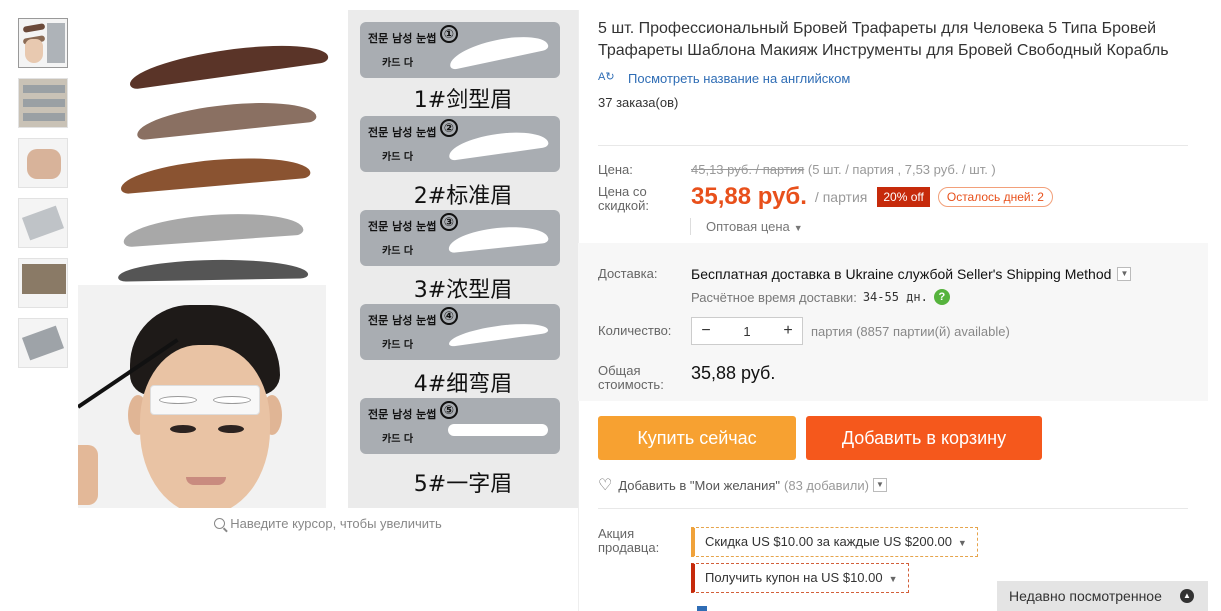  Describe the element at coordinates (828, 541) in the screenshot. I see `seller-discount-text: Скидка US $10.00 за каждые US $200.00` at that location.